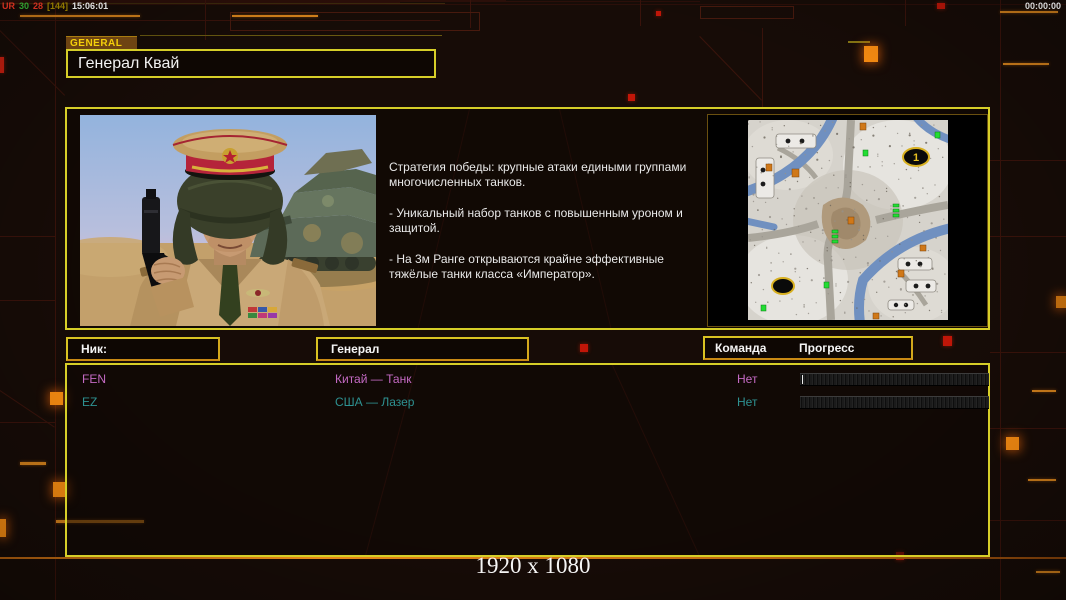 The image size is (1066, 600). I want to click on column-header-team-progress: Команда Прогресс, so click(808, 348).